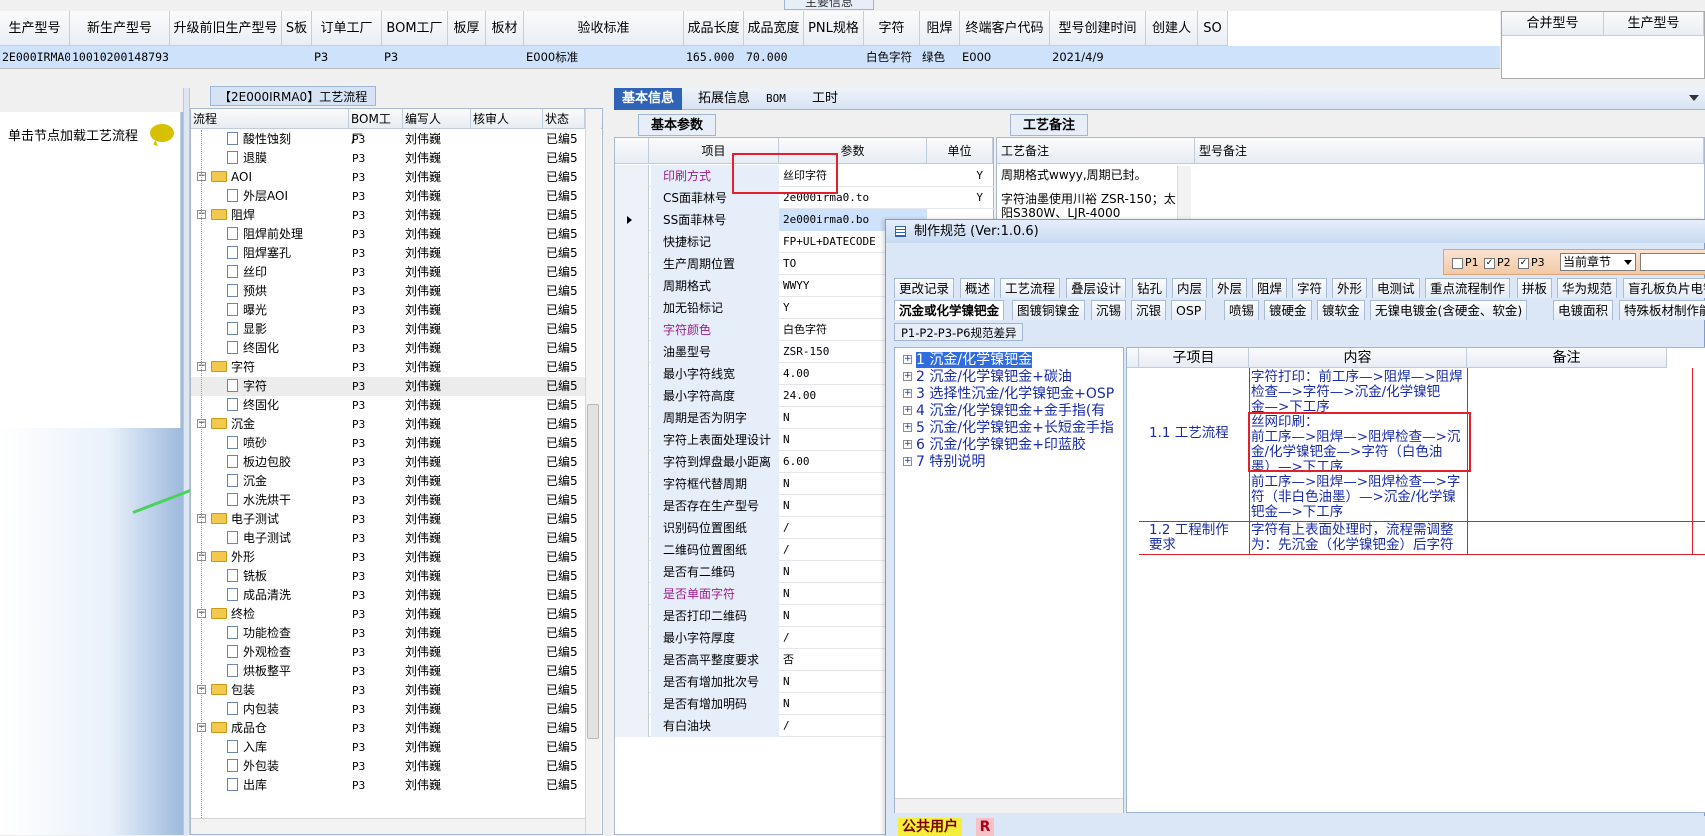 This screenshot has width=1705, height=836. What do you see at coordinates (1172, 57) in the screenshot?
I see `cell-creator` at bounding box center [1172, 57].